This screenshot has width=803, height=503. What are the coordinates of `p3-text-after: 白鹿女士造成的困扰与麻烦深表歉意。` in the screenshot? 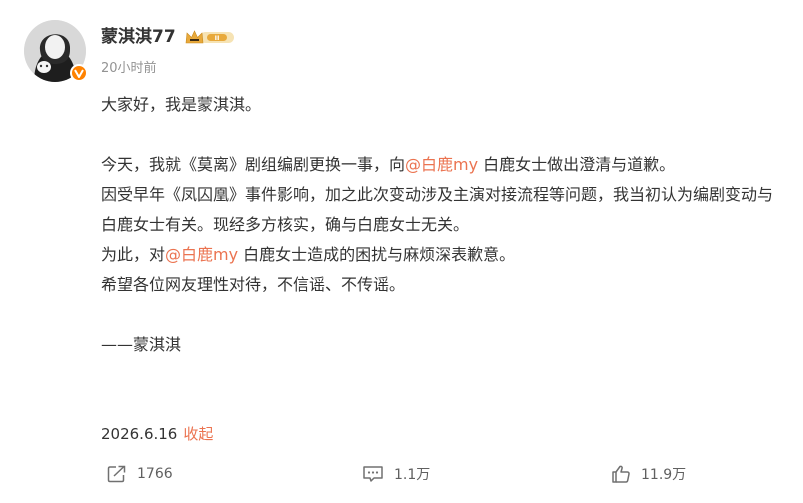 It's located at (377, 254).